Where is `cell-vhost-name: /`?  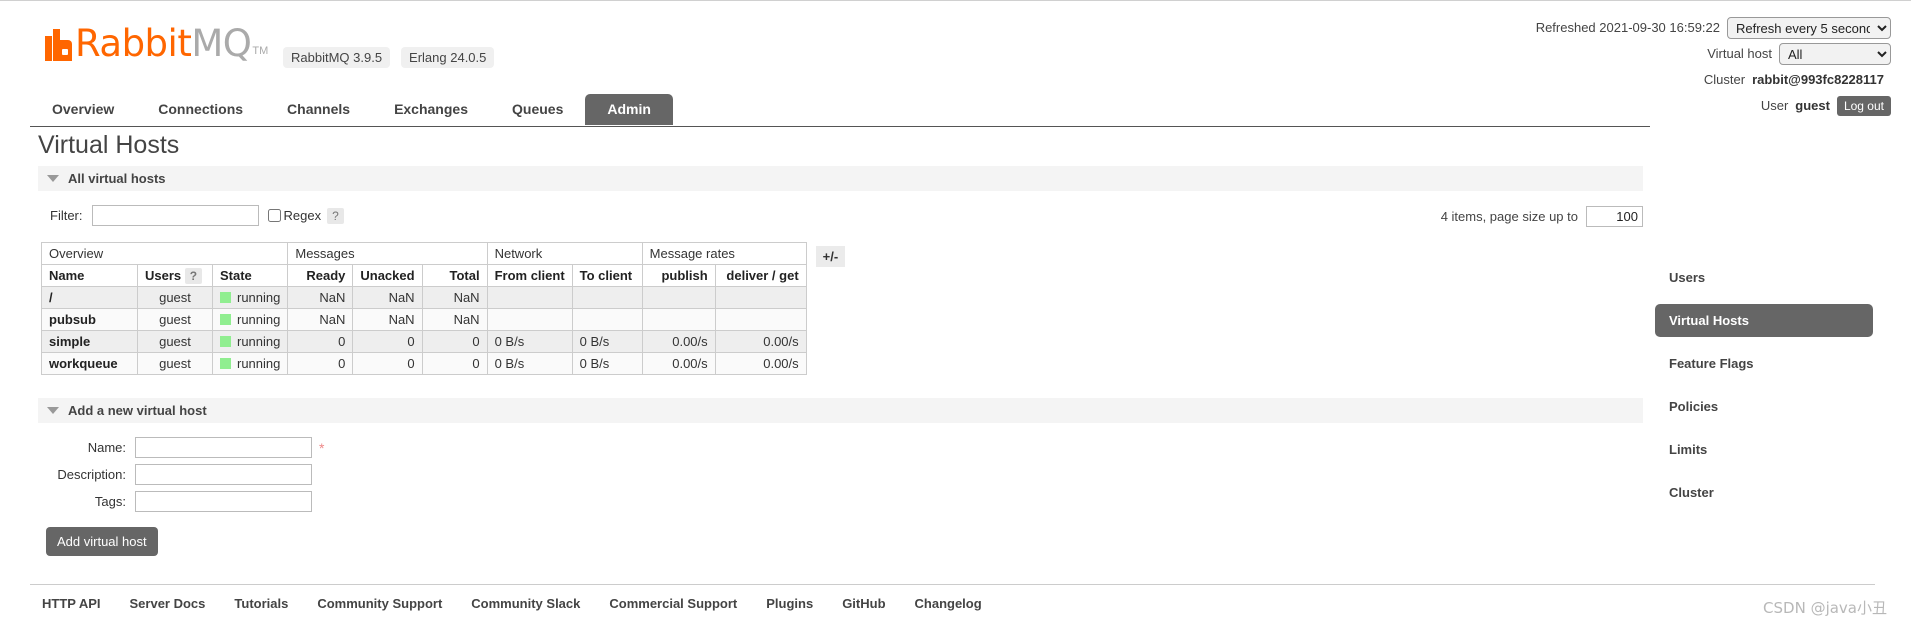
cell-vhost-name: / is located at coordinates (89, 297).